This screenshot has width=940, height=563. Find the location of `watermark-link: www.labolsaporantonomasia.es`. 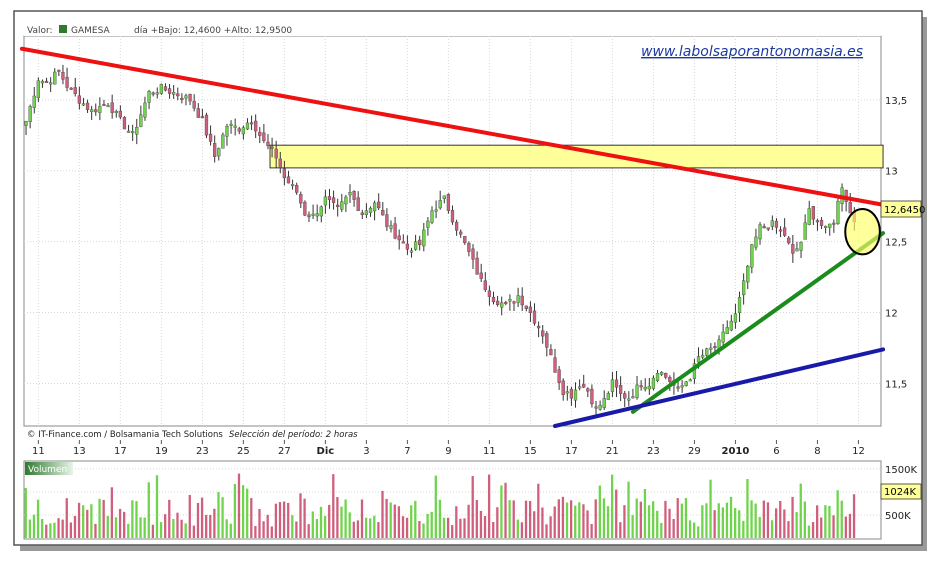

watermark-link: www.labolsaporantonomasia.es is located at coordinates (752, 52).